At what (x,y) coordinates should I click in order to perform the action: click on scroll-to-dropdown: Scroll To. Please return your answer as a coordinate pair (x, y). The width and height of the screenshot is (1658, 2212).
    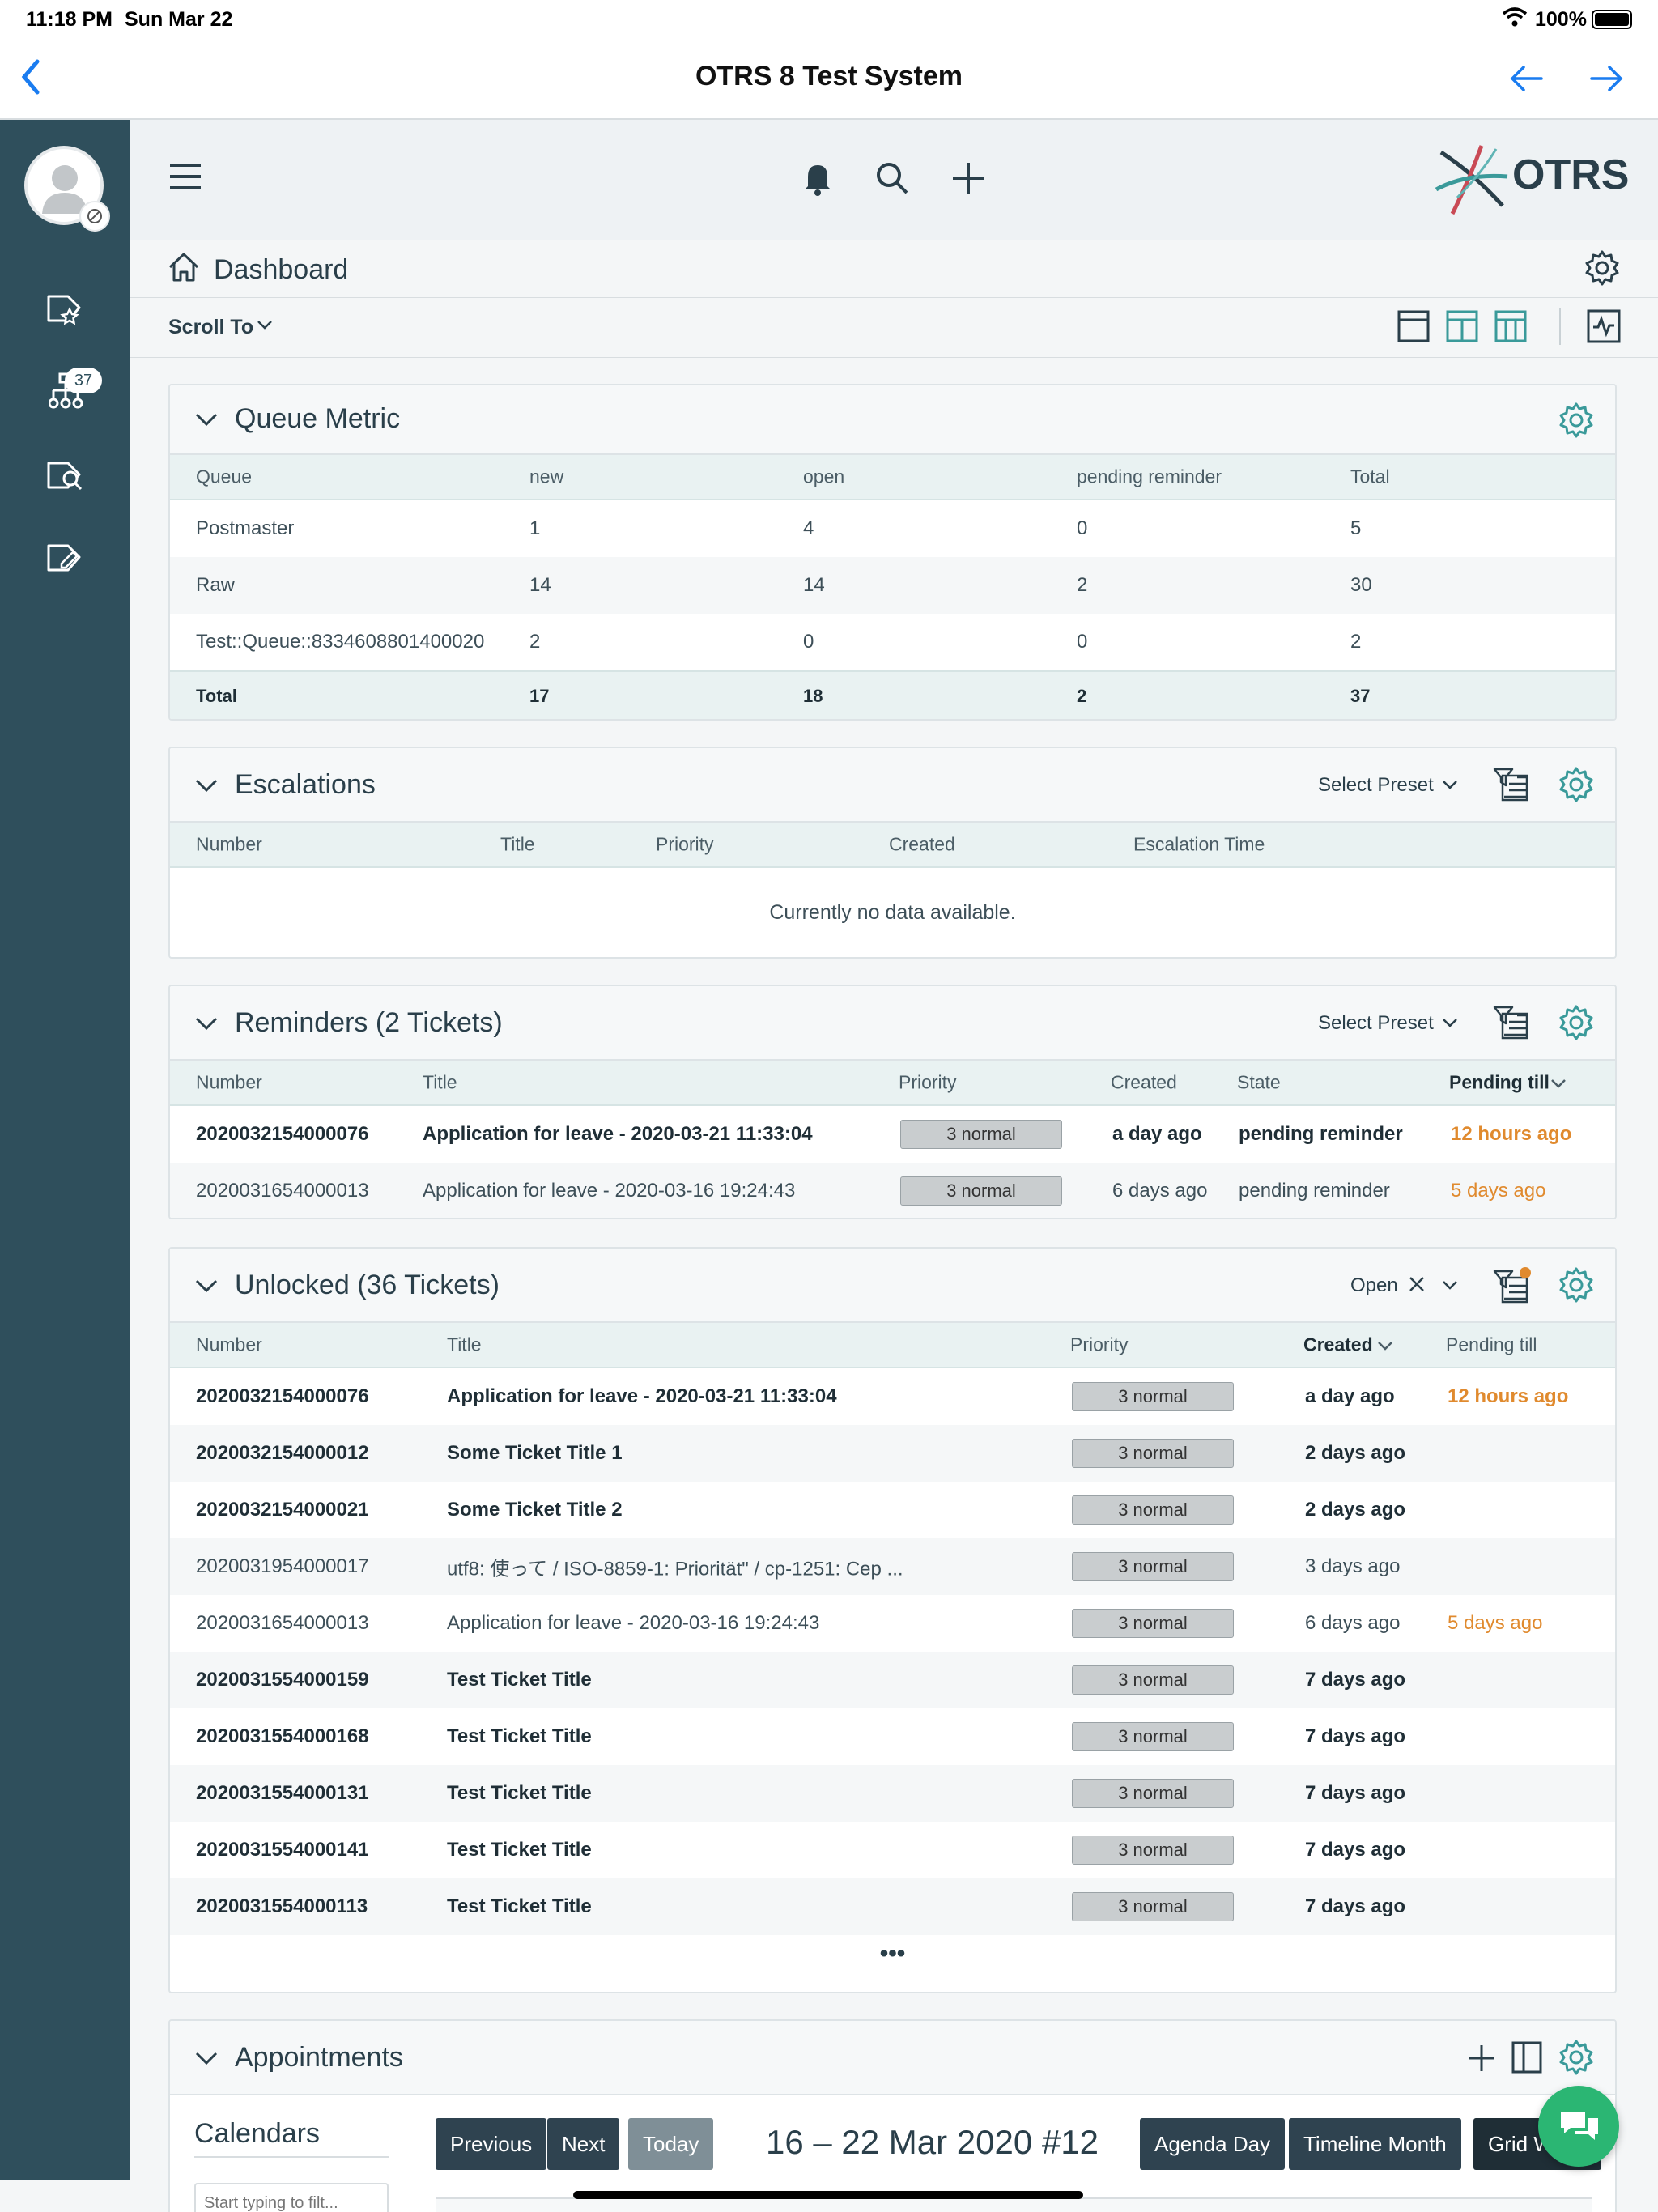
    Looking at the image, I should click on (210, 328).